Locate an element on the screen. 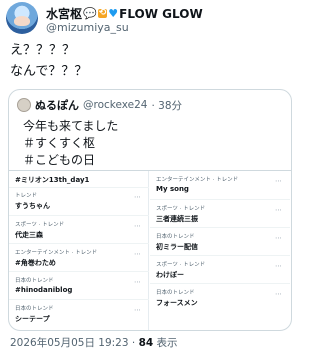  trend-item: エンターテインメント · トレンド #角巻わため ⋯ is located at coordinates (80, 258).